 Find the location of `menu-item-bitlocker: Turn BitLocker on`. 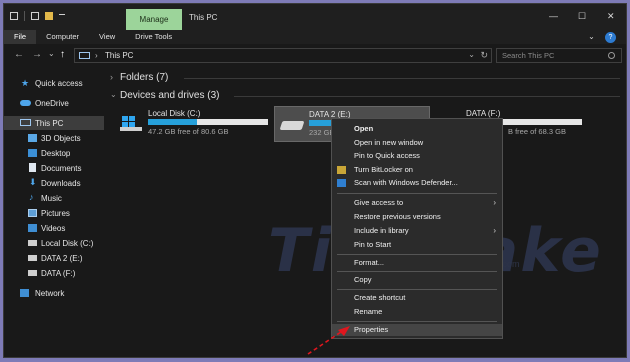

menu-item-bitlocker: Turn BitLocker on is located at coordinates (417, 170).